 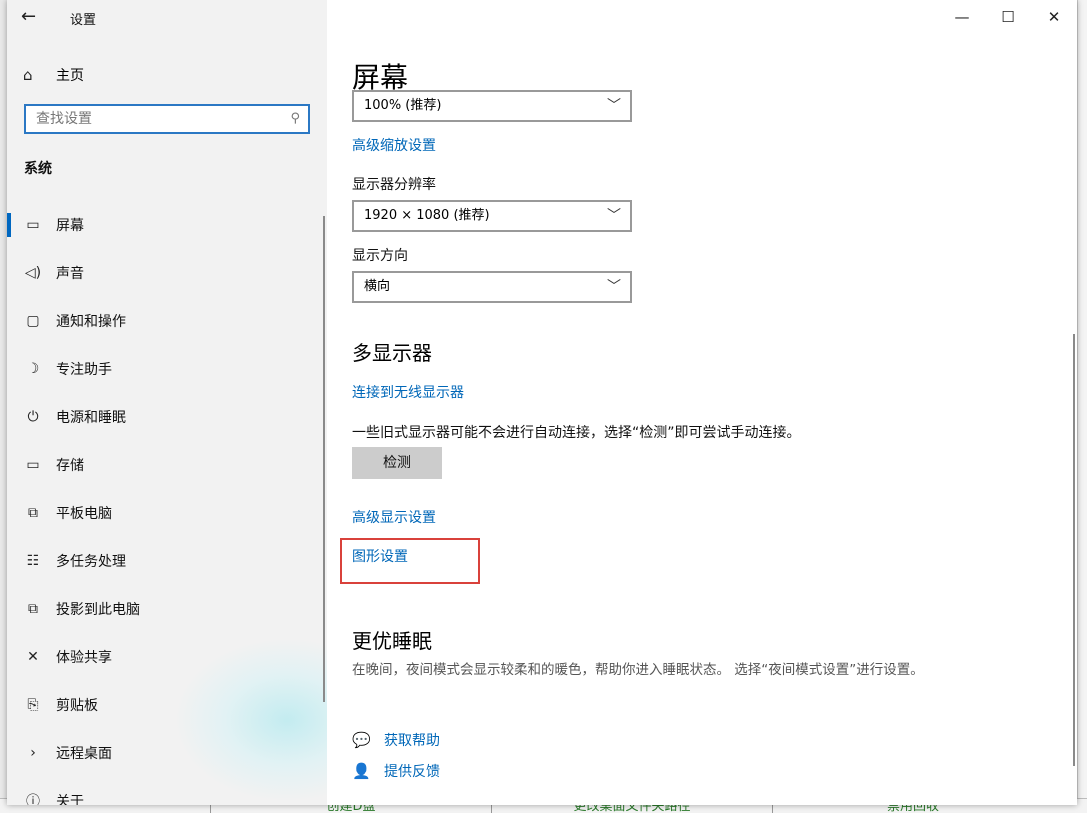 I want to click on notification-icon: ▢, so click(x=33, y=321).